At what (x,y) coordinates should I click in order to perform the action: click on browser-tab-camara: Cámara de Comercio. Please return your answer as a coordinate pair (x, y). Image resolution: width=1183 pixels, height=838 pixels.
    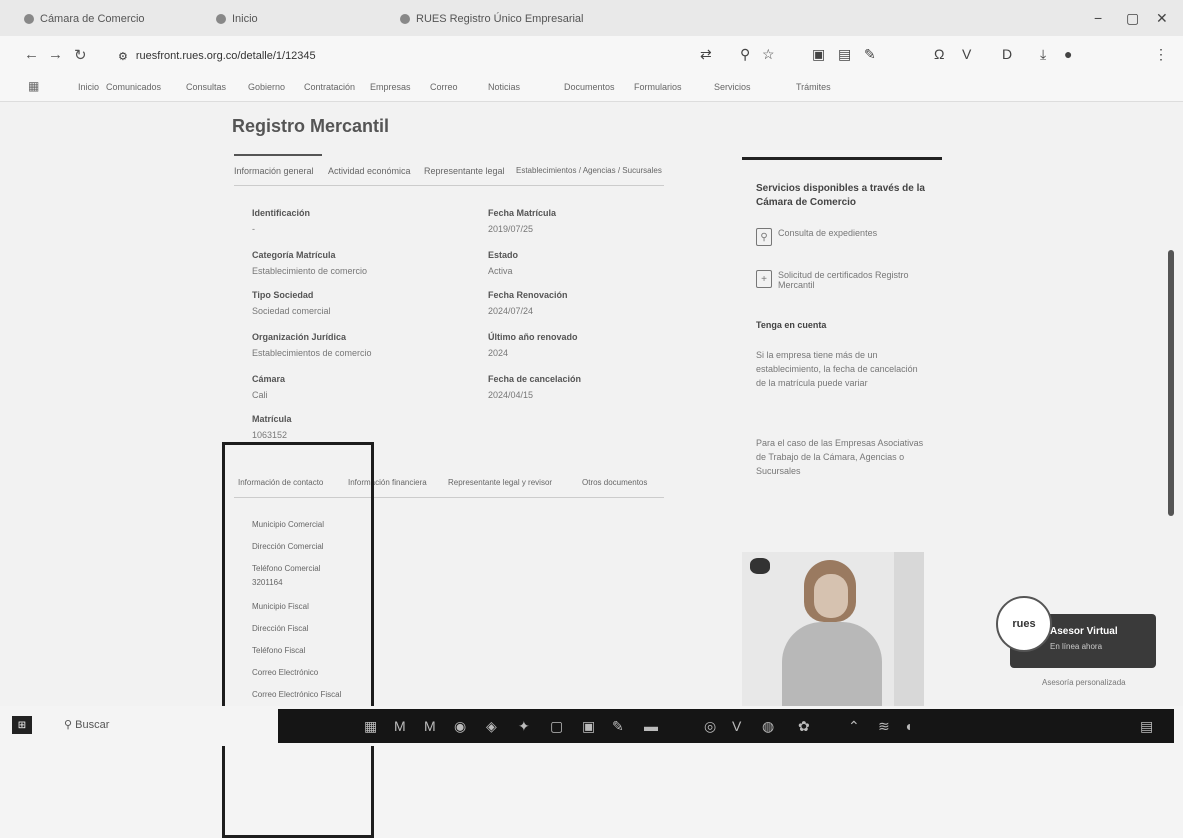
    Looking at the image, I should click on (84, 19).